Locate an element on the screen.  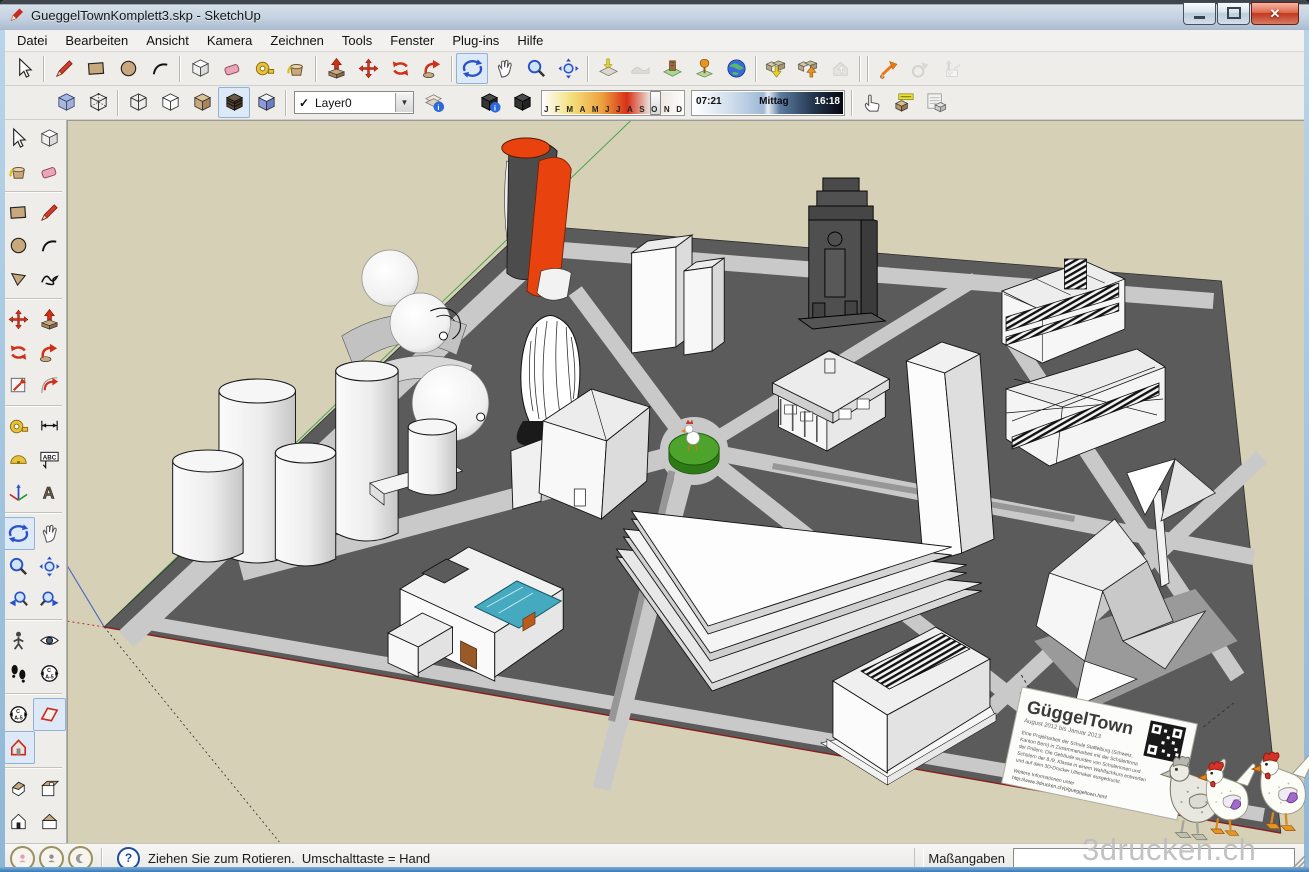
orbit-tool-button is located at coordinates (472, 68).